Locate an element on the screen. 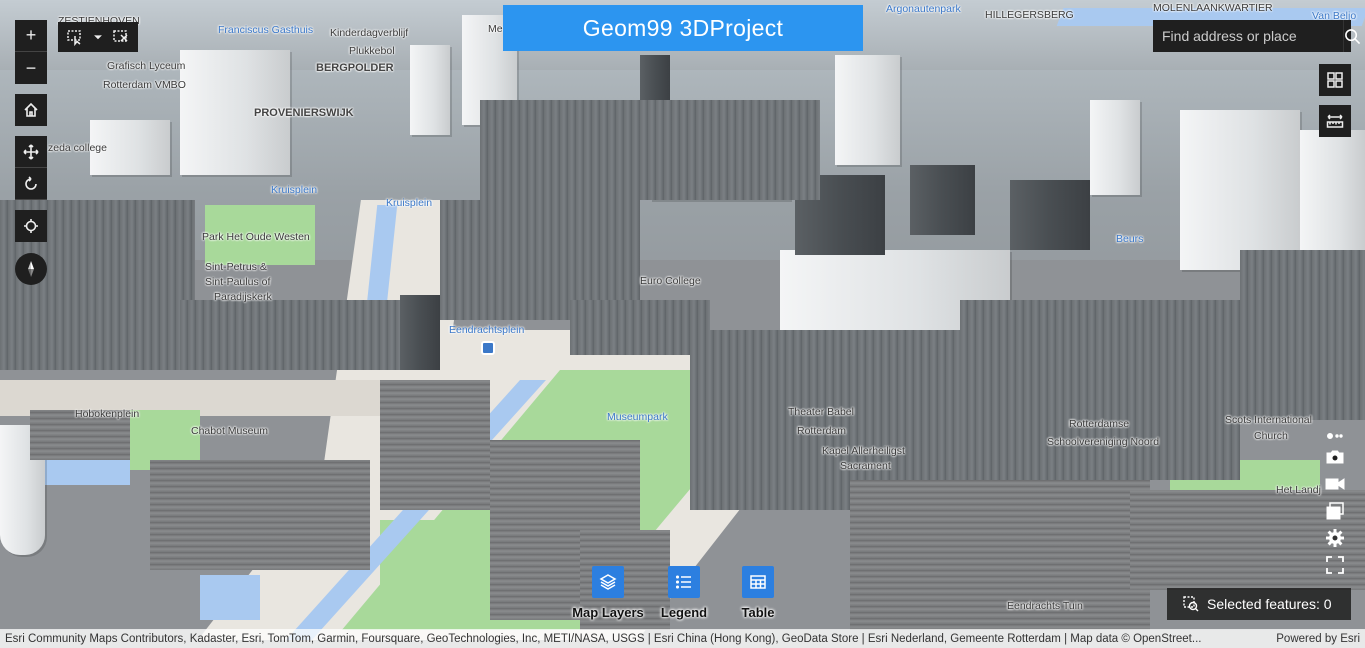  selected-features-panel: Selected features: 0 is located at coordinates (1259, 604).